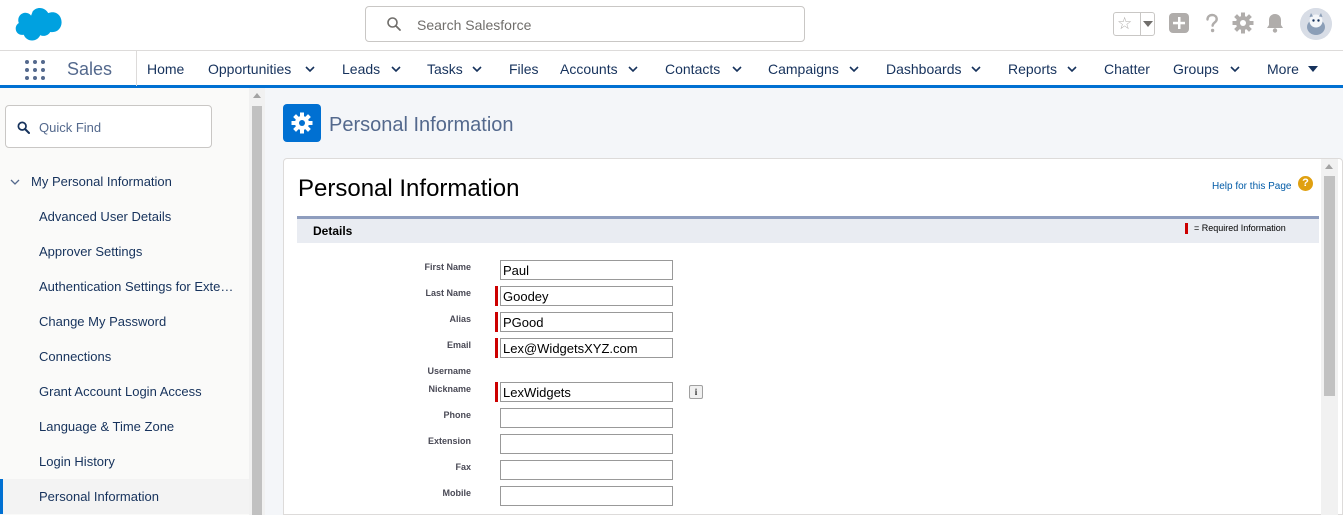  I want to click on sidebar-item-change-my-password: Change My Password, so click(124, 321).